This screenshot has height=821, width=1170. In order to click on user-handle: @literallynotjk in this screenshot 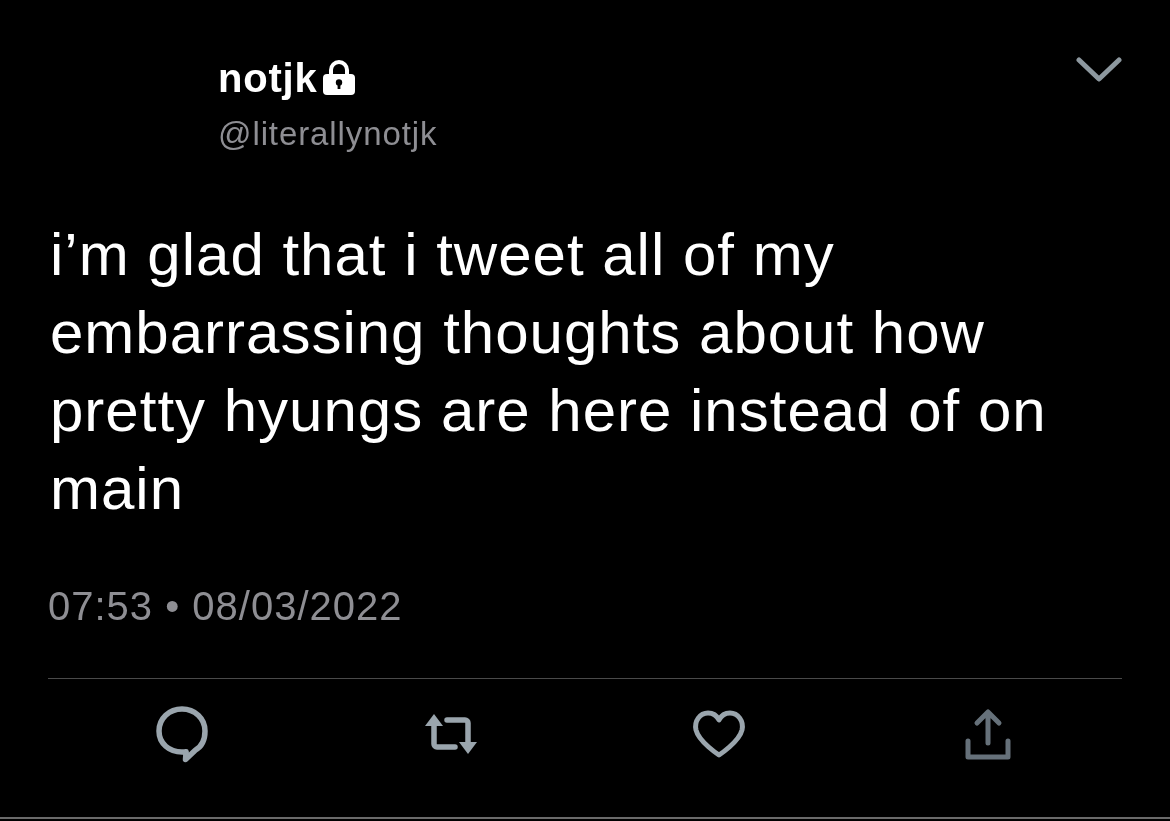, I will do `click(328, 134)`.